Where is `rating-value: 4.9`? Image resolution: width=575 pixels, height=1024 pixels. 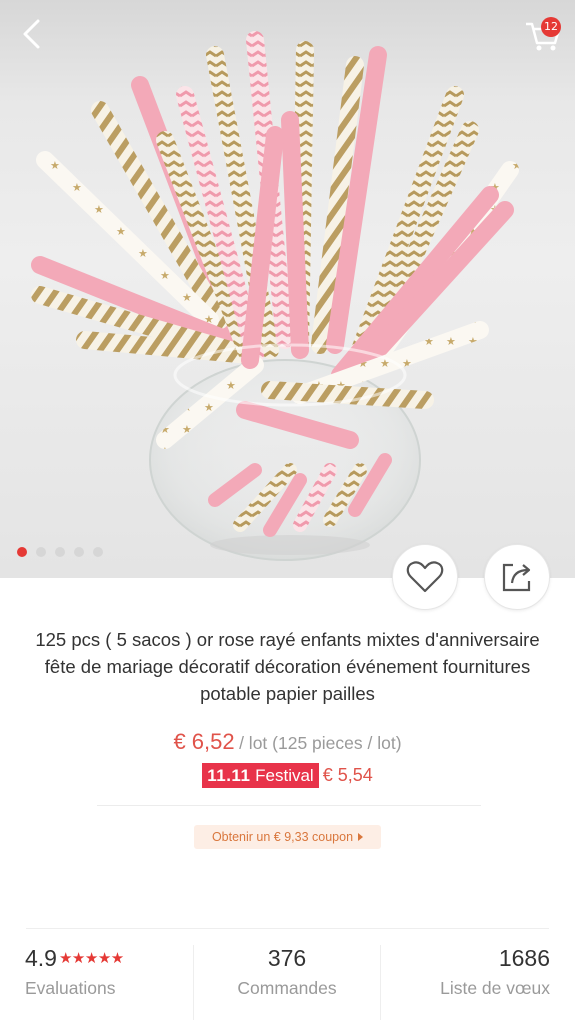
rating-value: 4.9 is located at coordinates (41, 958).